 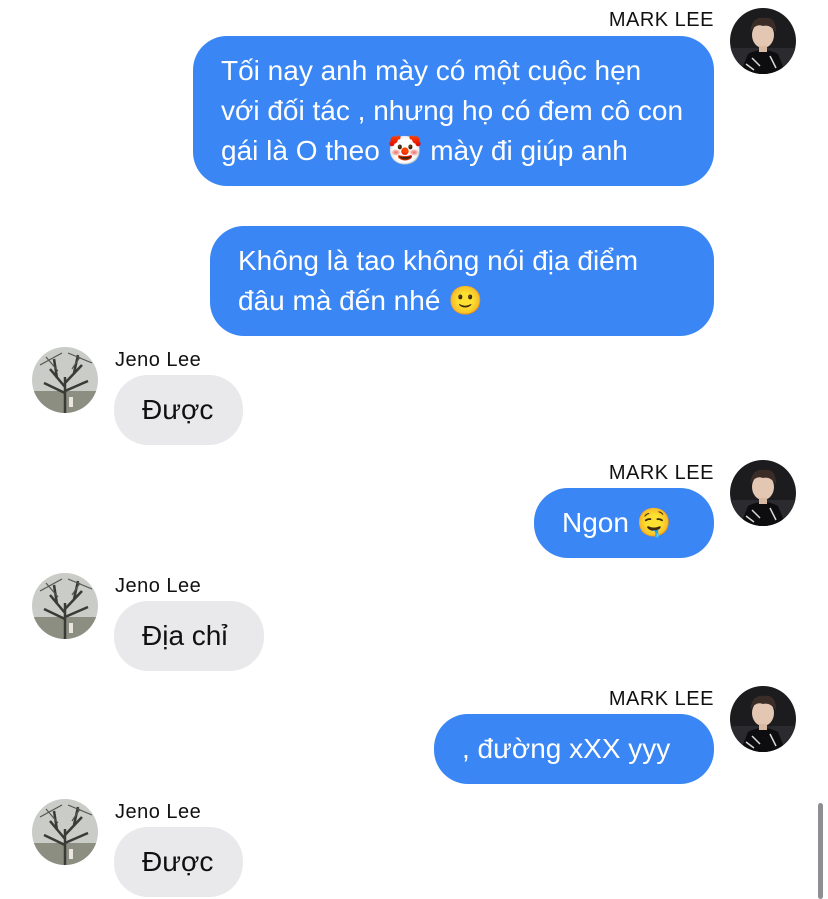 I want to click on scrollbar, so click(x=820, y=851).